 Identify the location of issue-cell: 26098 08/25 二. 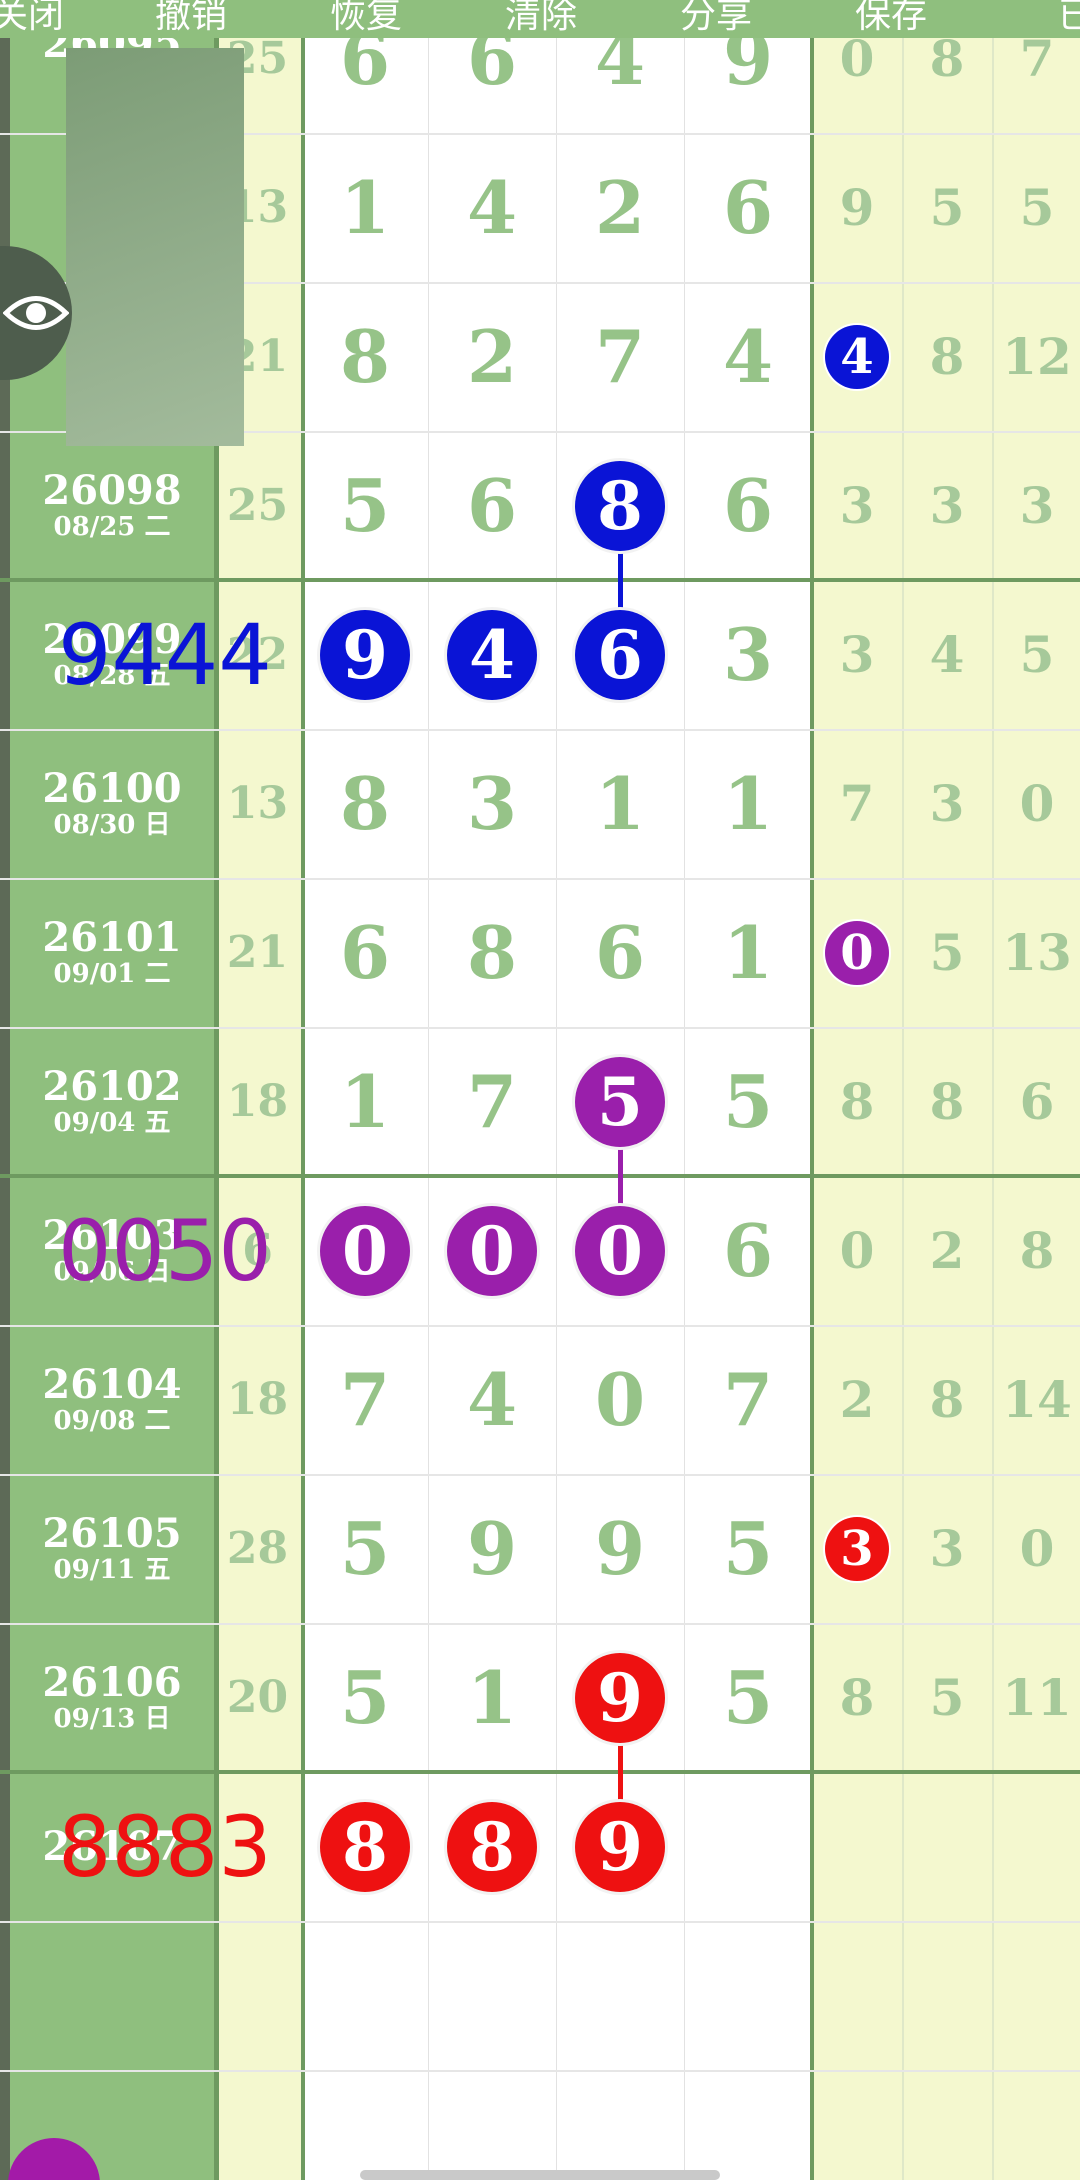
(112, 505).